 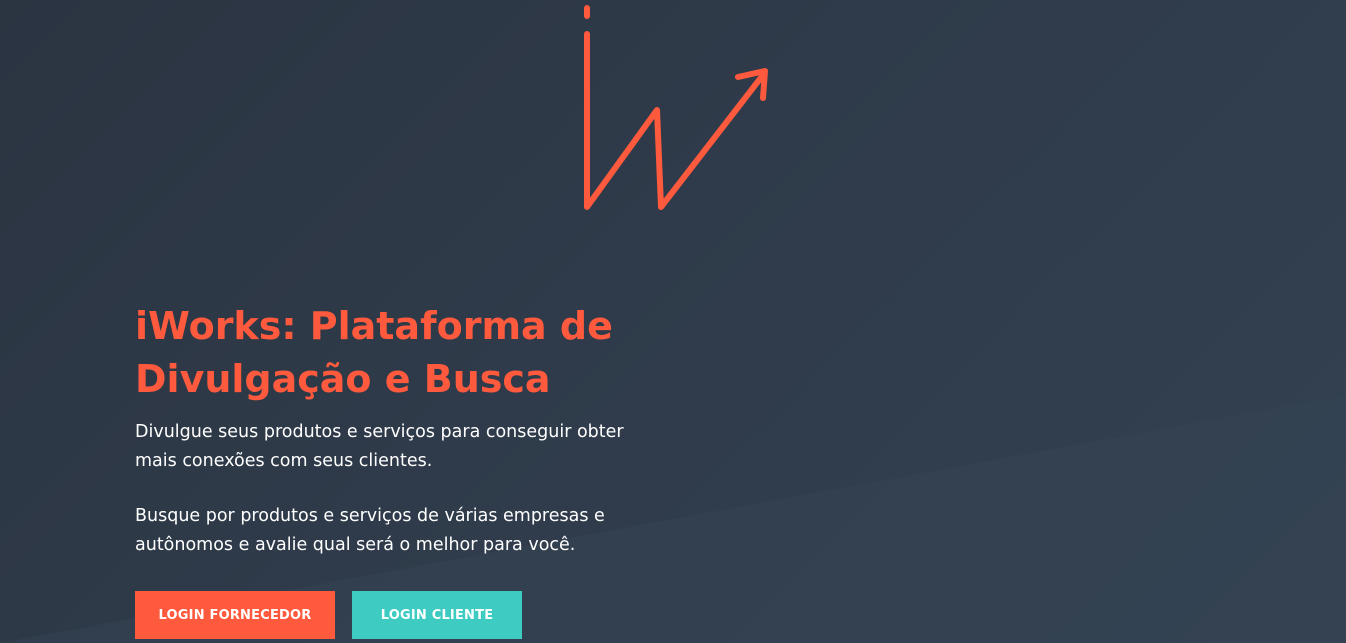 What do you see at coordinates (374, 326) in the screenshot?
I see `title-line-1: iWorks: Plataforma de` at bounding box center [374, 326].